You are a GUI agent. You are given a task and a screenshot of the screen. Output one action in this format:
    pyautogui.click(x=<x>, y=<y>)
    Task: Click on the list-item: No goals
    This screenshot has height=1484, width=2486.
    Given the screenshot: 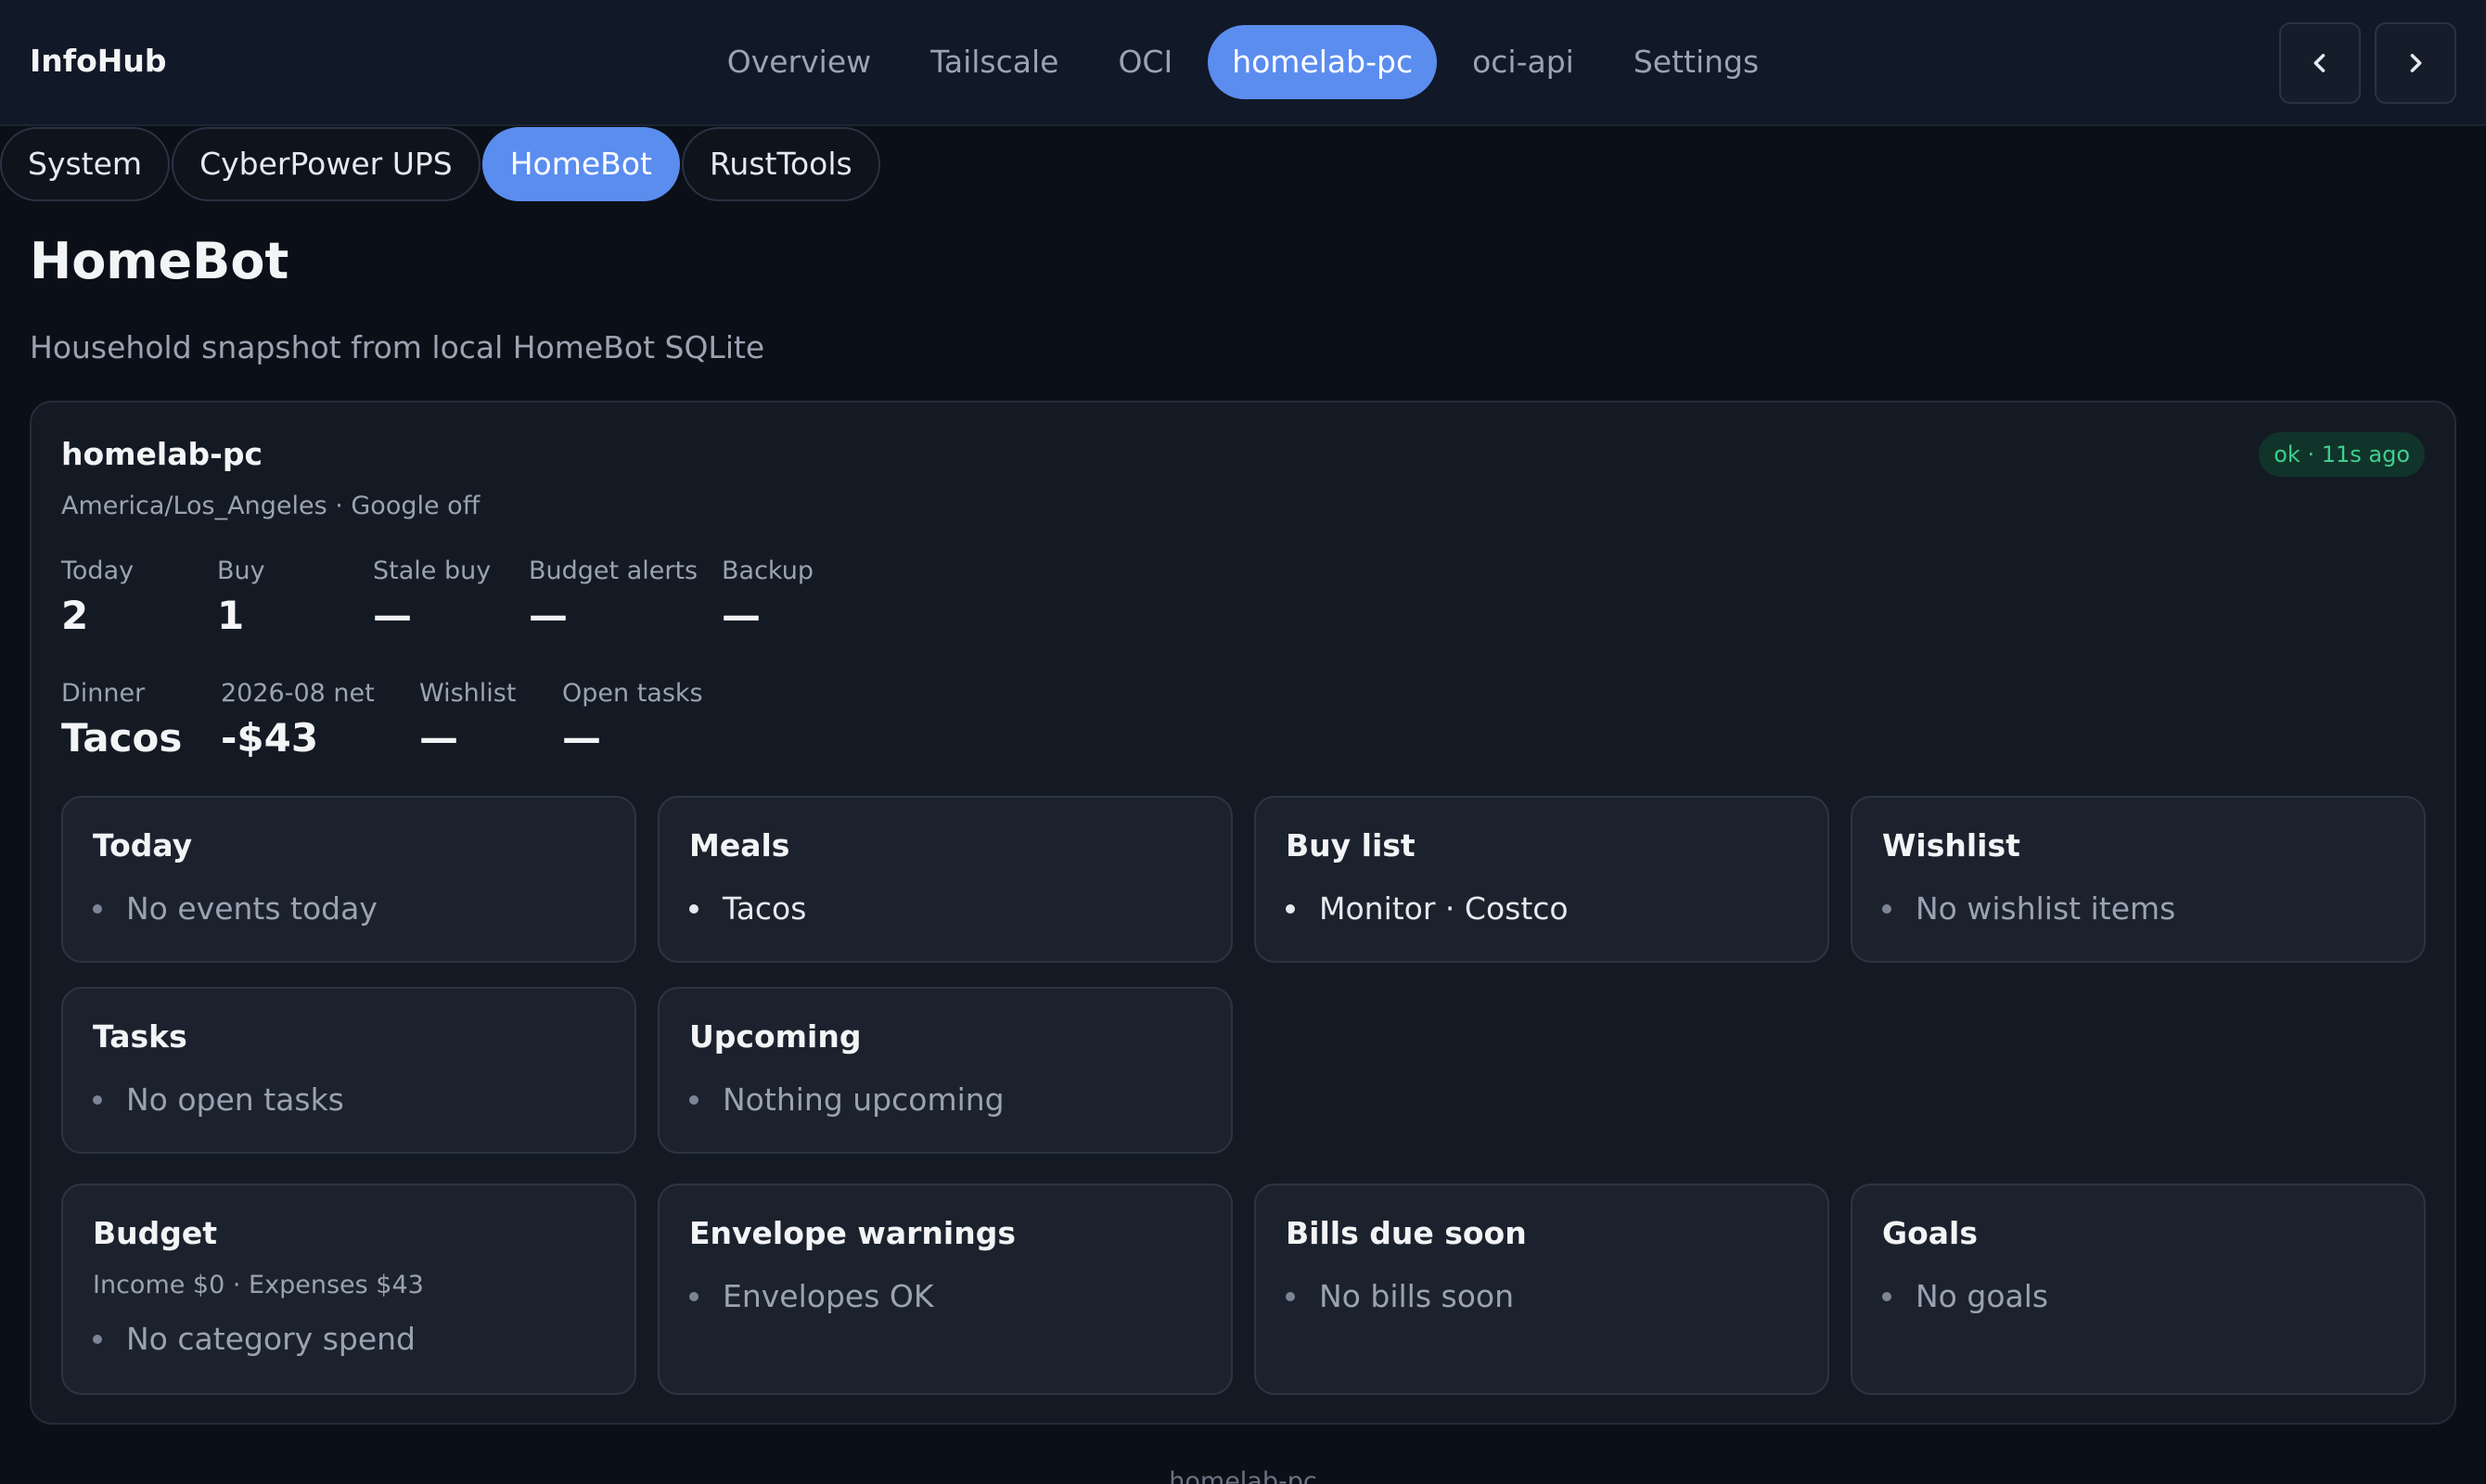 What is the action you would take?
    pyautogui.click(x=1965, y=1296)
    